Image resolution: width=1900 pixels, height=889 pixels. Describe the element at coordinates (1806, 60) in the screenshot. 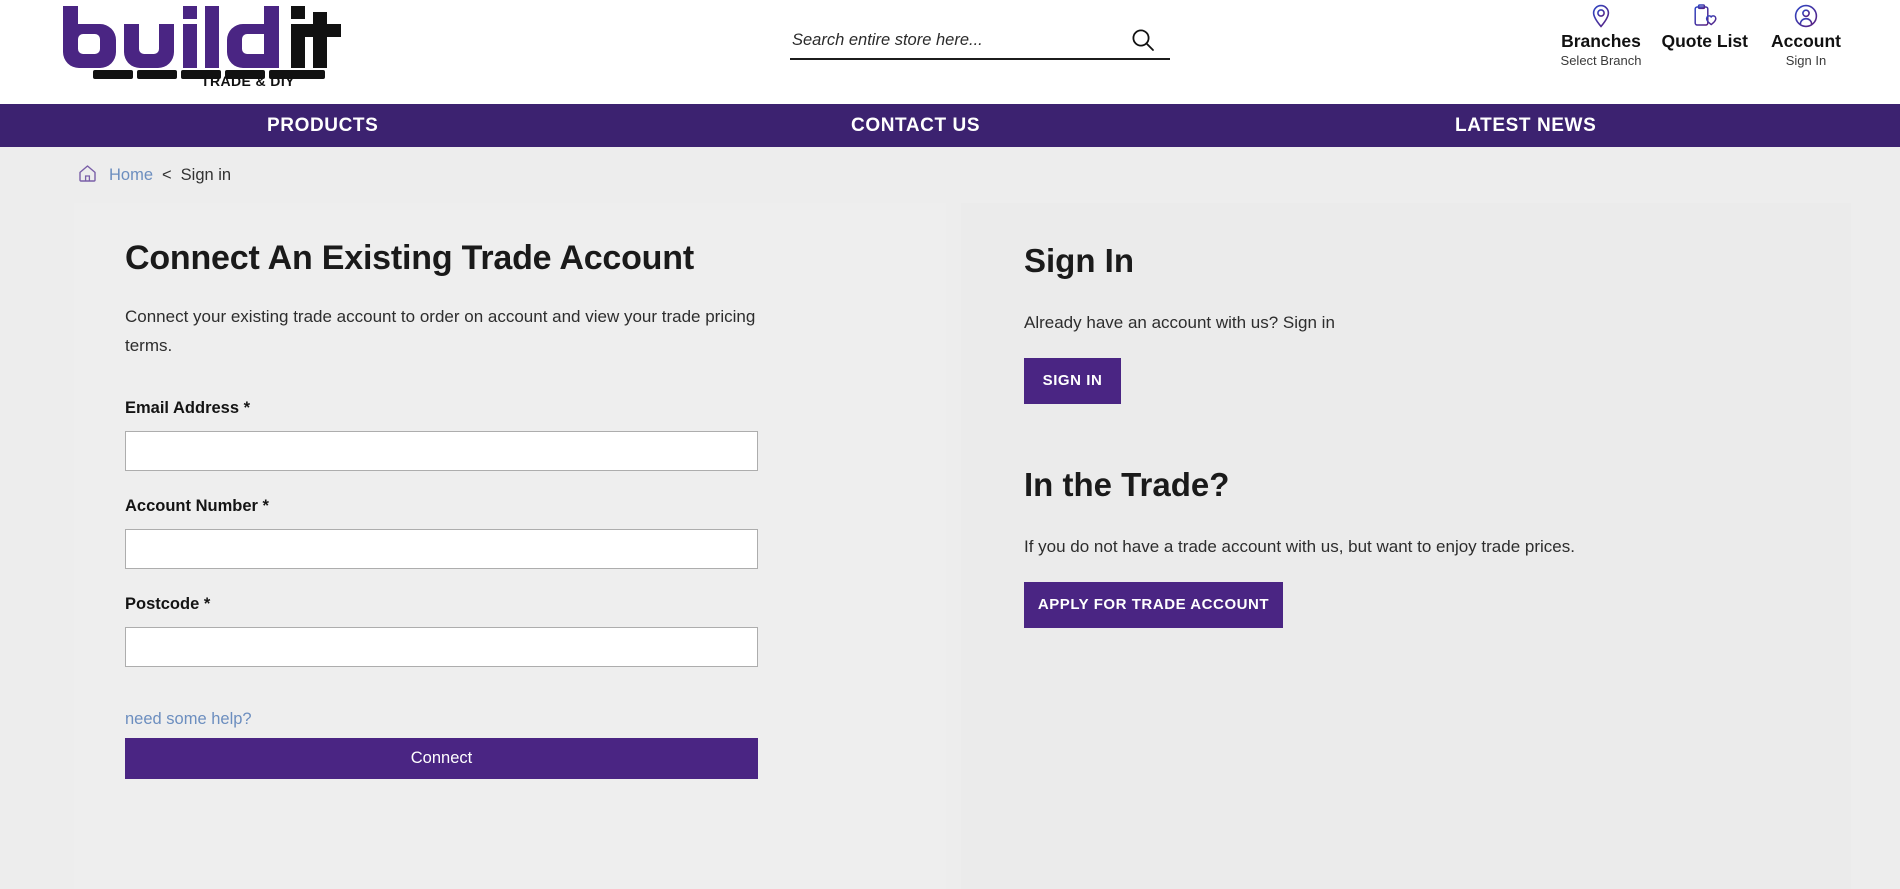

I see `header-link-sub: Sign In` at that location.